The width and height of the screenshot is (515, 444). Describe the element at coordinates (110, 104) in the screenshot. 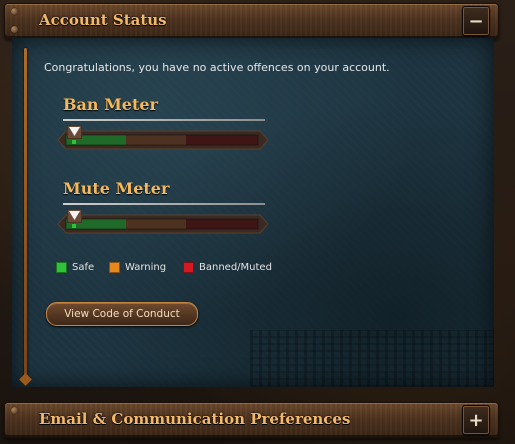

I see `ban-meter-label: Ban Meter` at that location.